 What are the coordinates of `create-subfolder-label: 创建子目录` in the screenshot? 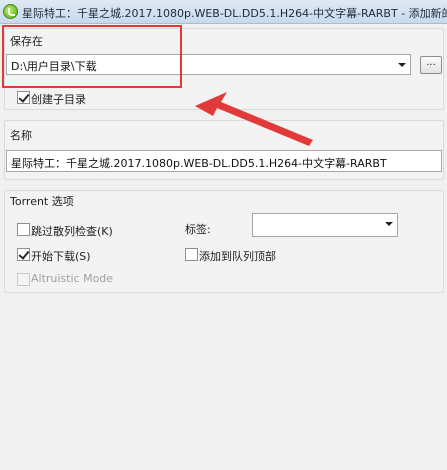 It's located at (58, 99).